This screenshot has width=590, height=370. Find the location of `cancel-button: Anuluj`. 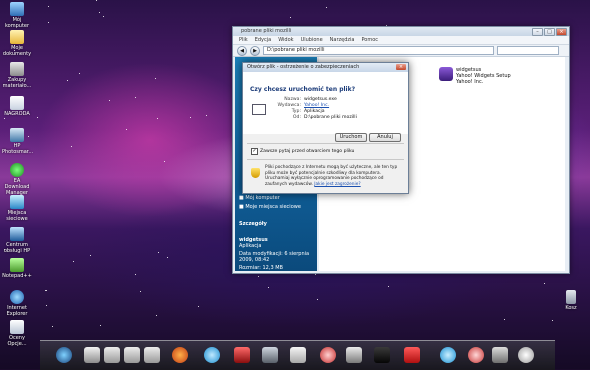

cancel-button: Anuluj is located at coordinates (385, 137).